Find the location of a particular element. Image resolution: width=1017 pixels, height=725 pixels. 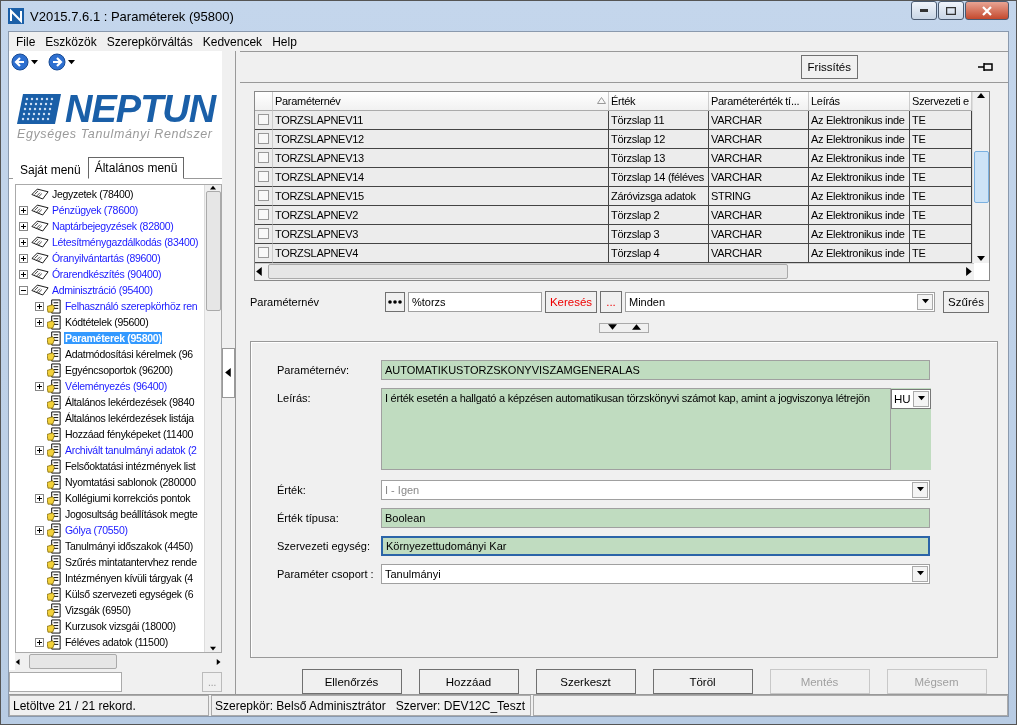

tree-item: Adminisztráció (95400) is located at coordinates (102, 290).